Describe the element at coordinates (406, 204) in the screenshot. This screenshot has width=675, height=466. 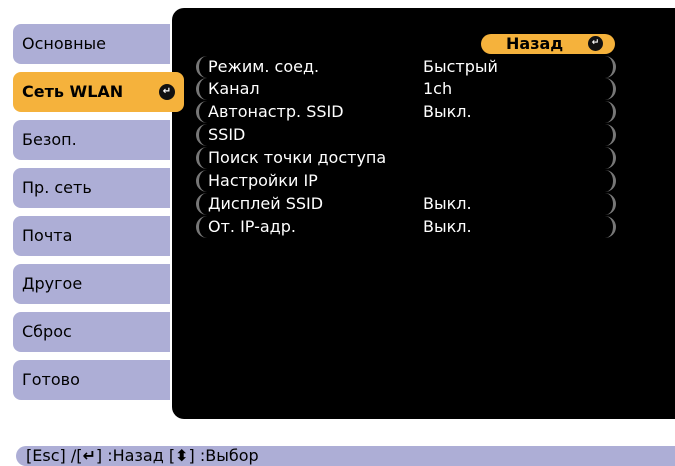
I see `menu-row-ssid-display: Дисплей SSID Выкл.` at that location.